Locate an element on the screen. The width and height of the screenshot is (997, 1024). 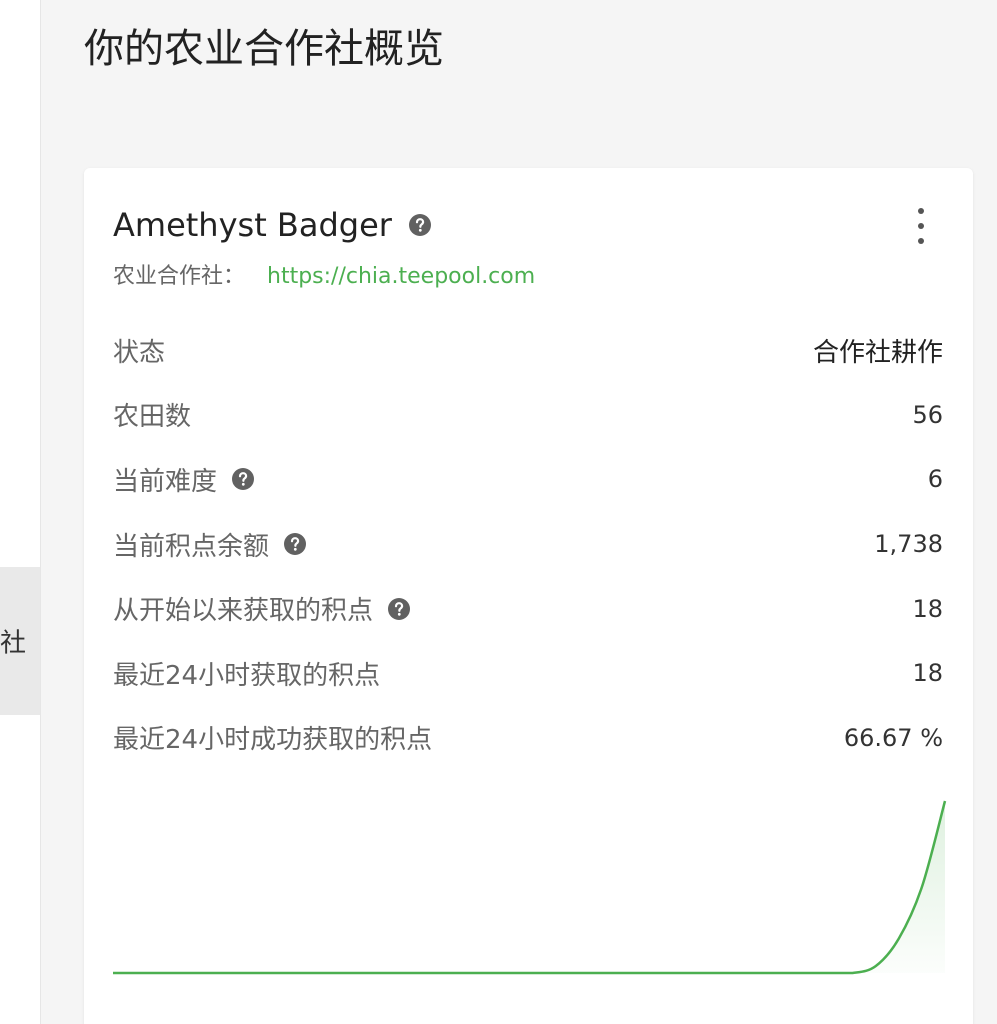
stat-row: 状态 合作社耕作 is located at coordinates (528, 350).